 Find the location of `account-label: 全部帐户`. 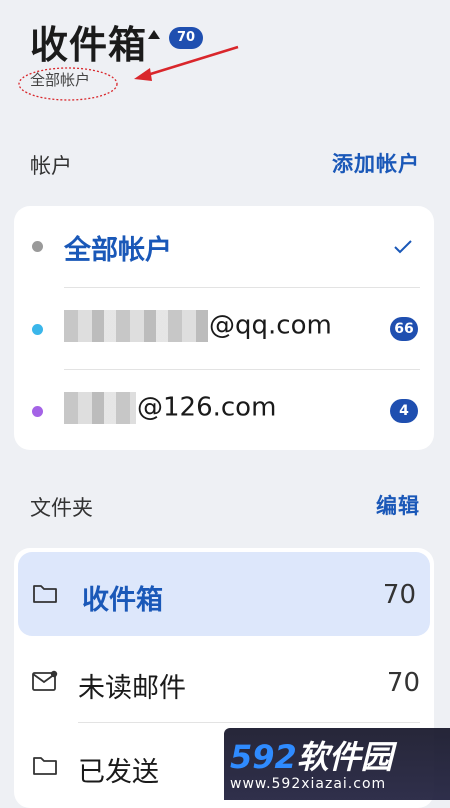

account-label: 全部帐户 is located at coordinates (118, 250).